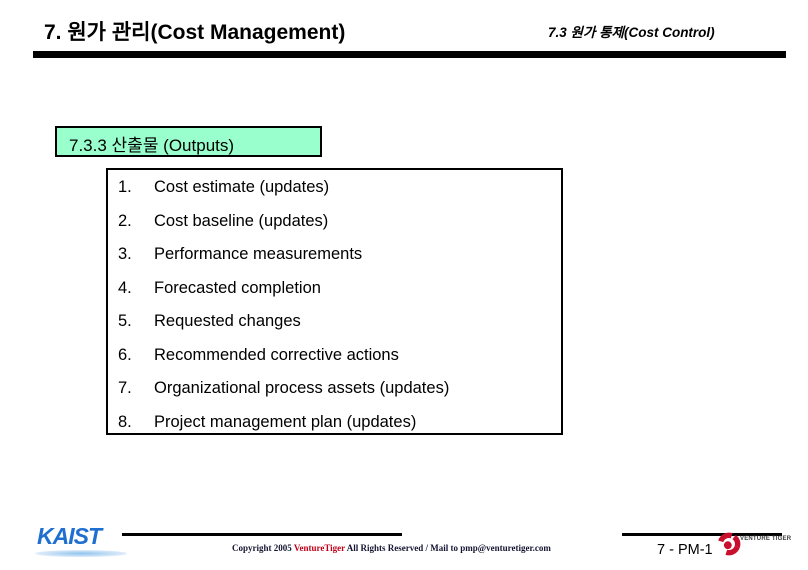  I want to click on section-heading-box: 7.3.3 산출물 (Outputs), so click(188, 141).